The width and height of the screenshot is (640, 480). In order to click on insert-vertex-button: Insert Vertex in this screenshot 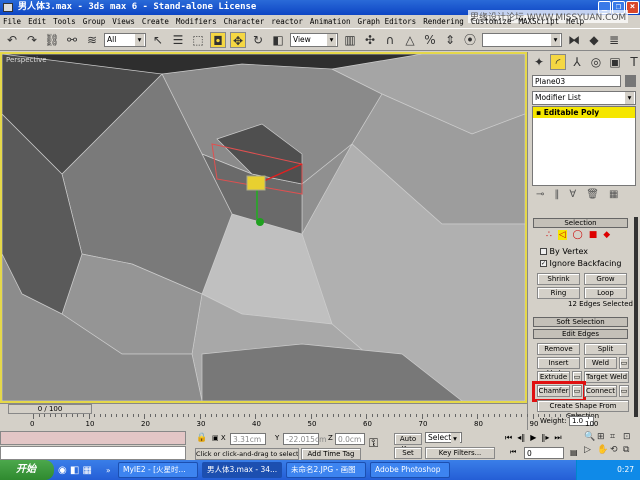, I will do `click(558, 367)`.